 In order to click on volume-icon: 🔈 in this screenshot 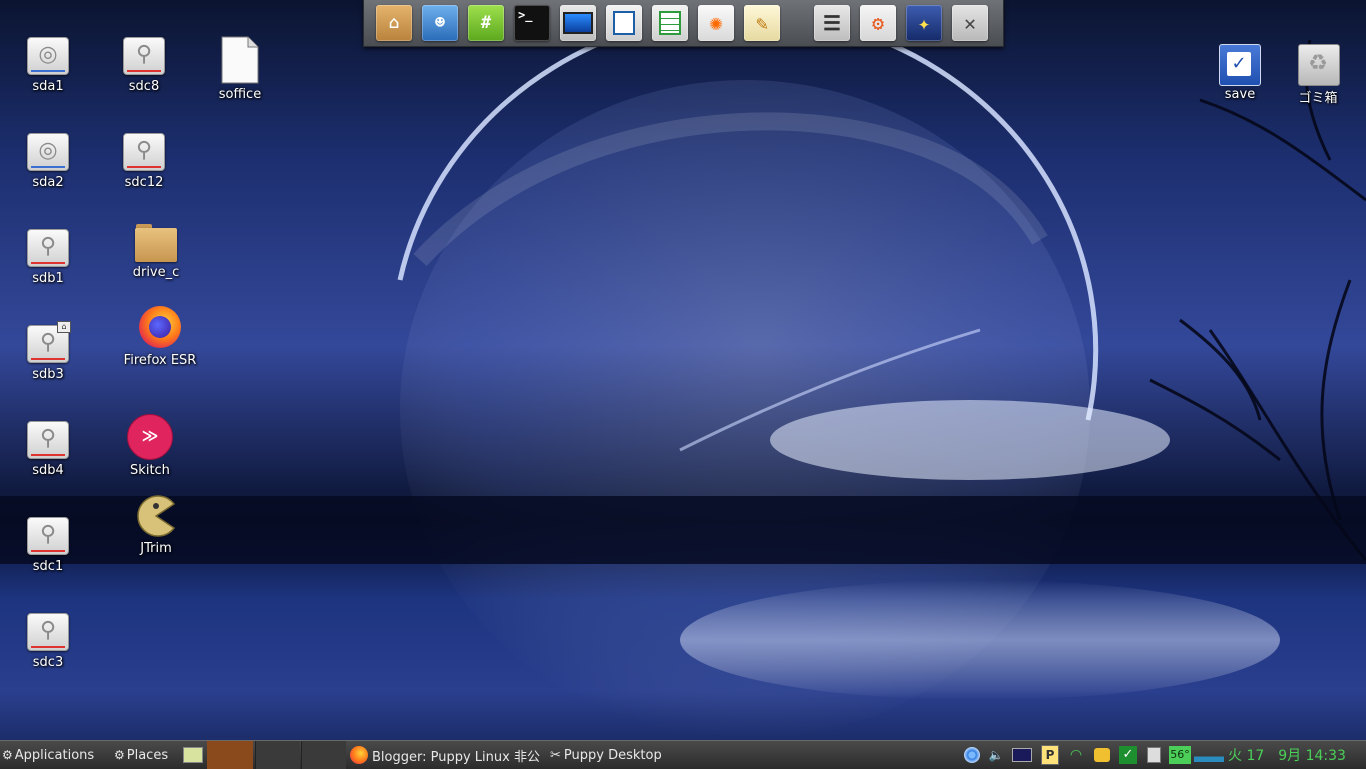, I will do `click(996, 755)`.